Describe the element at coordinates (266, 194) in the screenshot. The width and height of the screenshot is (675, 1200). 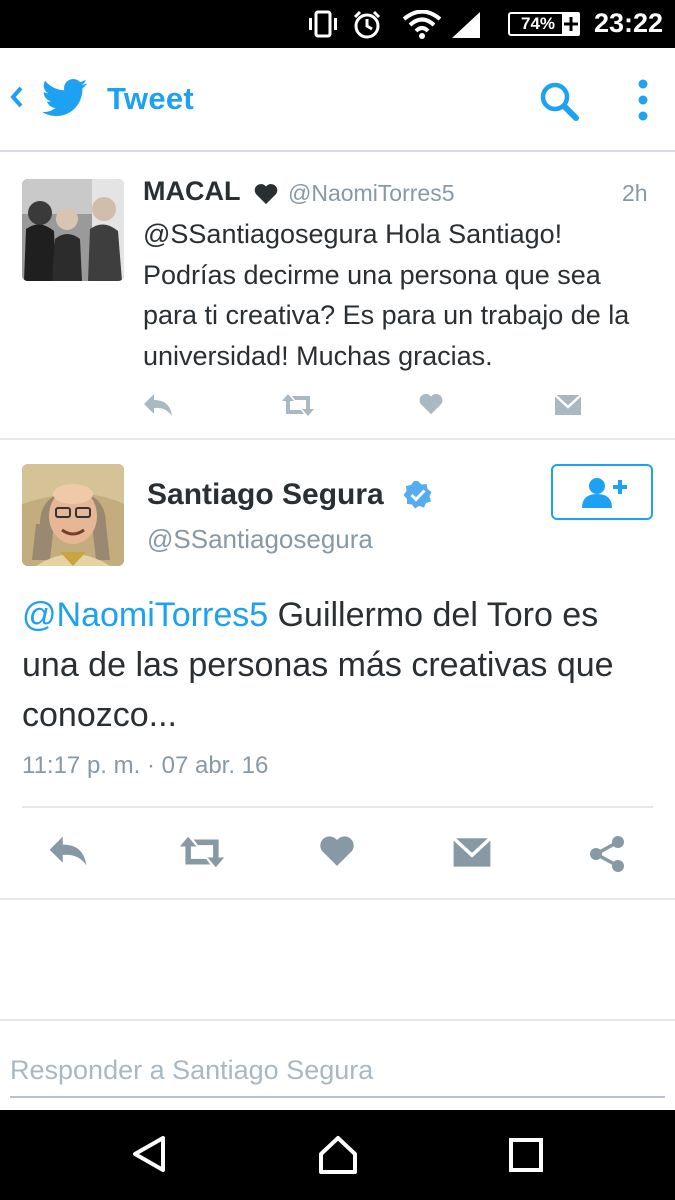
I see `heart-emoji-icon` at that location.